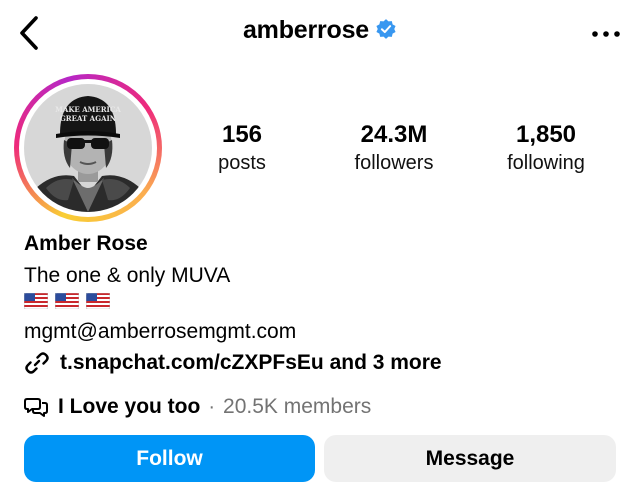 Image resolution: width=640 pixels, height=503 pixels. I want to click on stat-followers-value: 24.3M, so click(394, 134).